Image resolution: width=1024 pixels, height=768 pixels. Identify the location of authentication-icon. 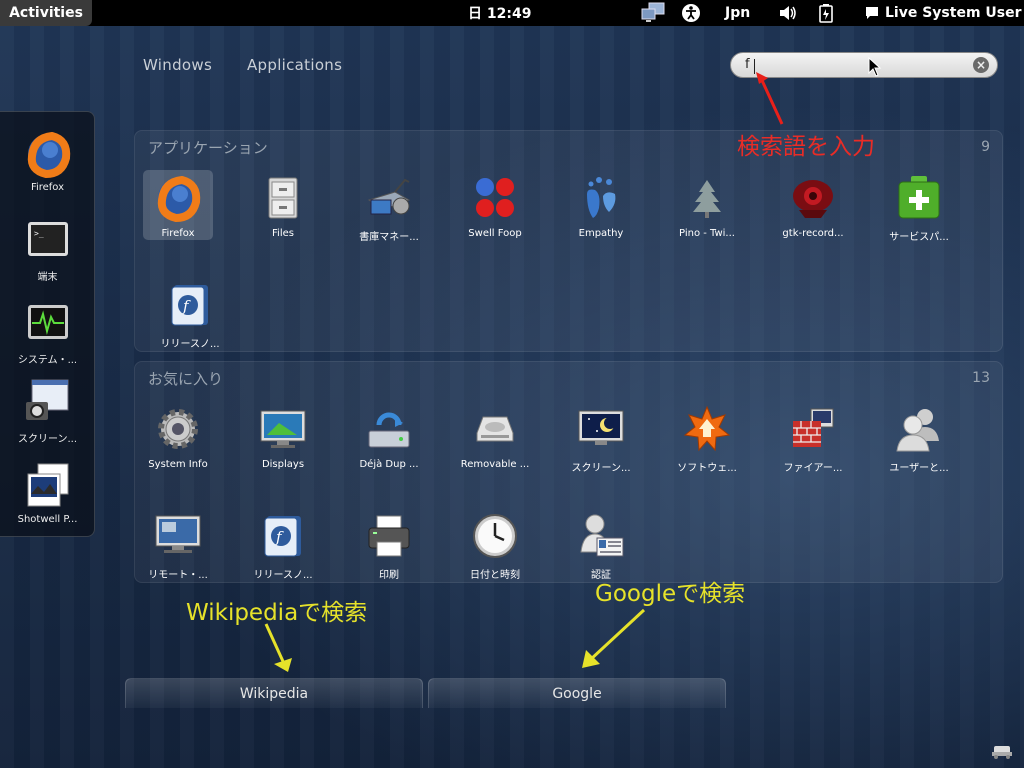
(601, 536).